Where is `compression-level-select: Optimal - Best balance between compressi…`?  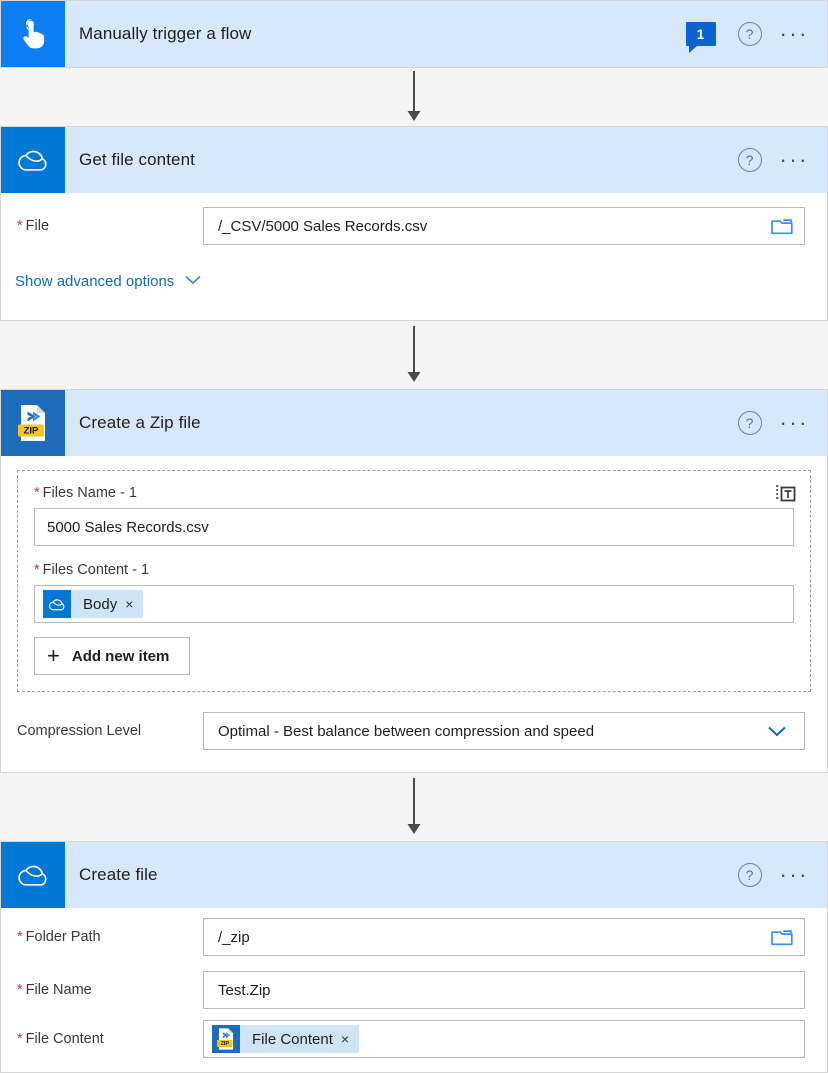
compression-level-select: Optimal - Best balance between compressi… is located at coordinates (504, 731).